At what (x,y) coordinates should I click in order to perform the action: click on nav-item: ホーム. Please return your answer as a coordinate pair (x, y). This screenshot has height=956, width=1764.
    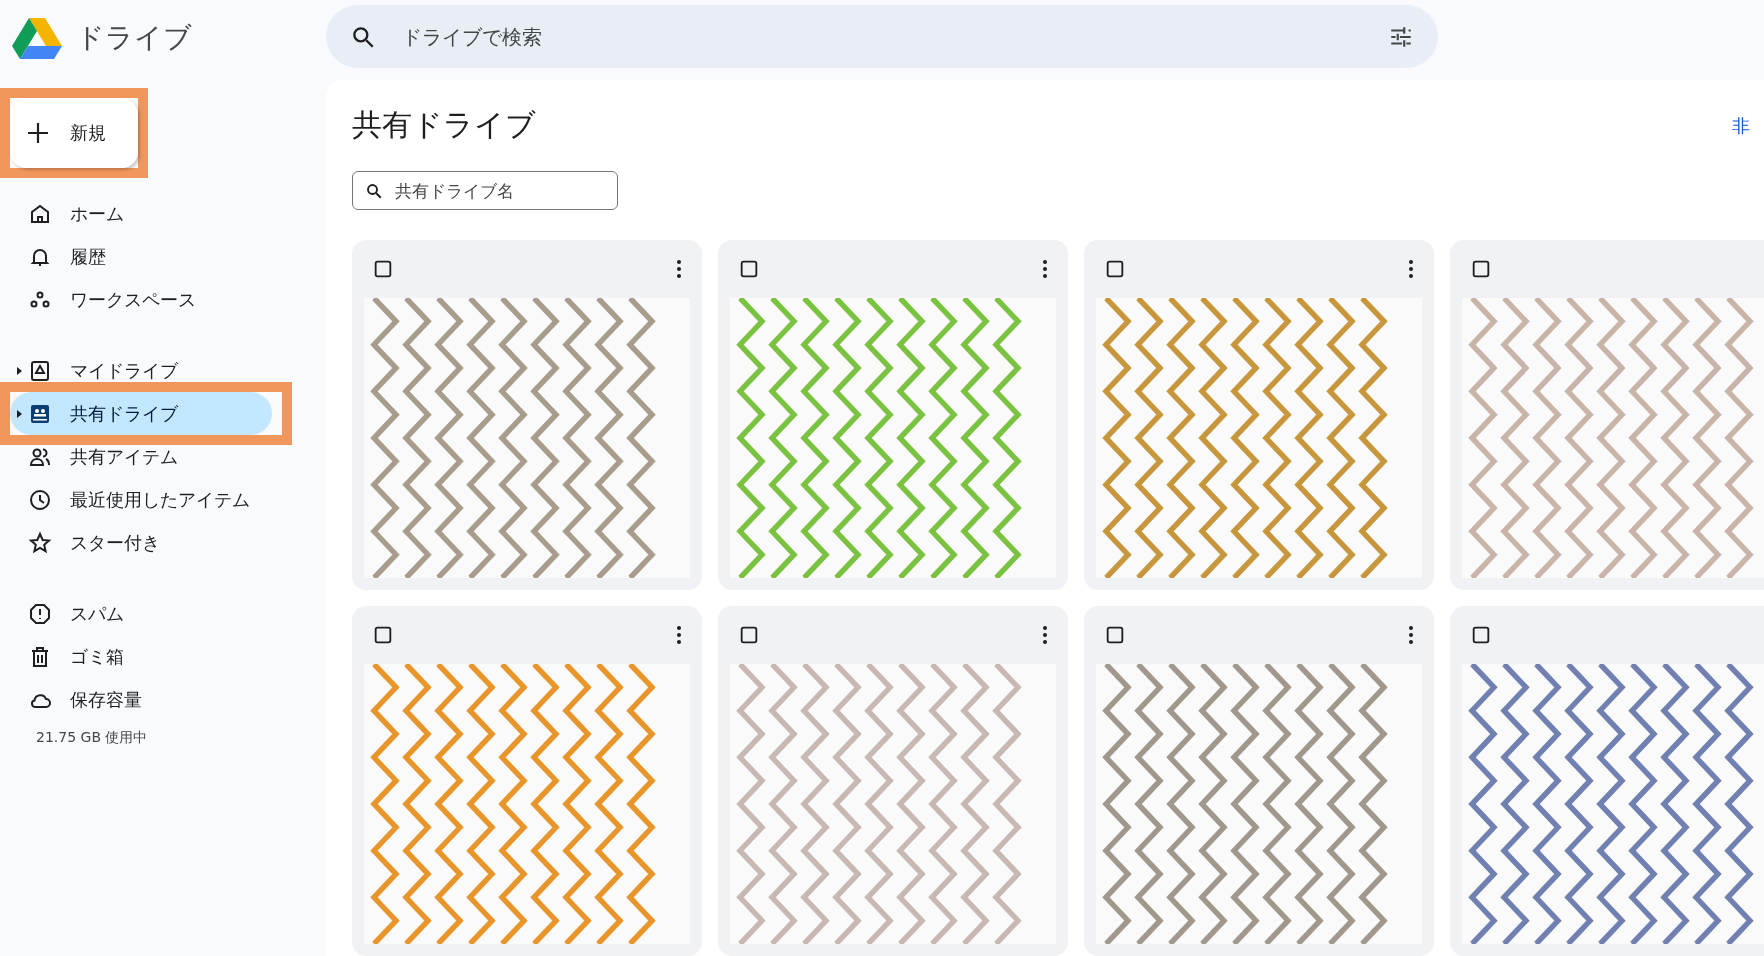
    Looking at the image, I should click on (140, 213).